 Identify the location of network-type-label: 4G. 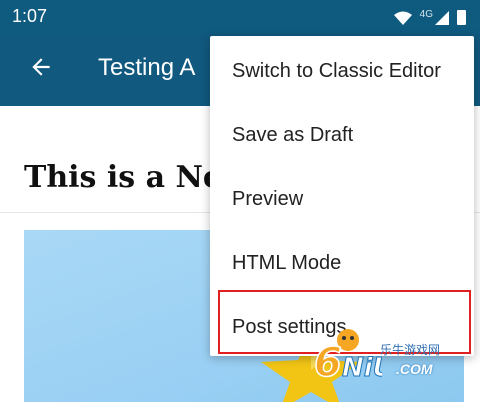
(426, 14).